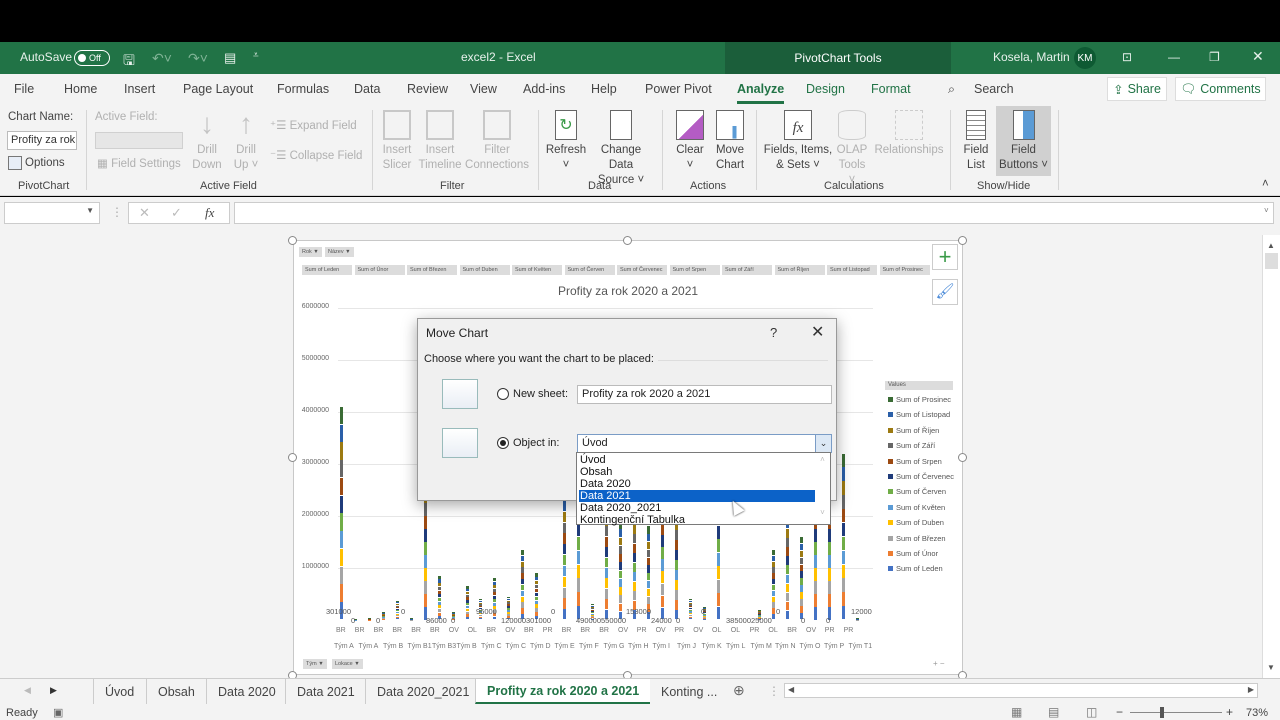  I want to click on legend-item: Sum of Červen, so click(917, 491).